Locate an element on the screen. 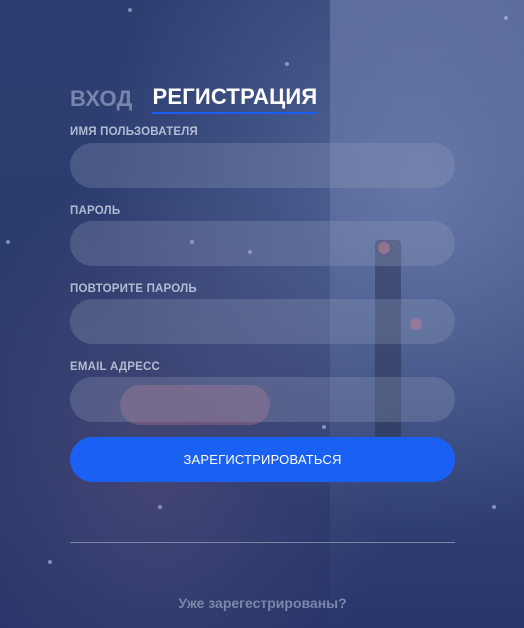 Image resolution: width=524 pixels, height=628 pixels. username-field is located at coordinates (262, 165).